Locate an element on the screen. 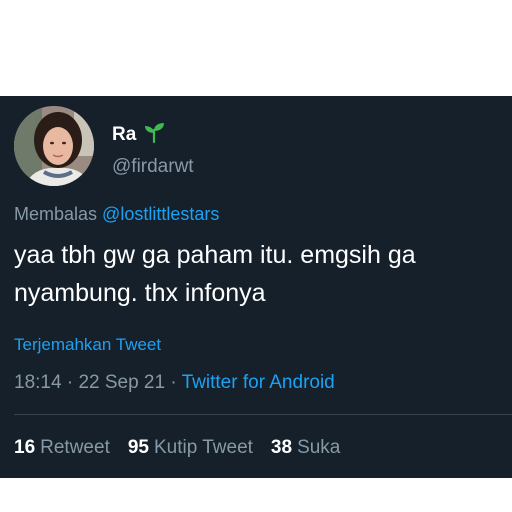  like-count: 38 is located at coordinates (281, 447).